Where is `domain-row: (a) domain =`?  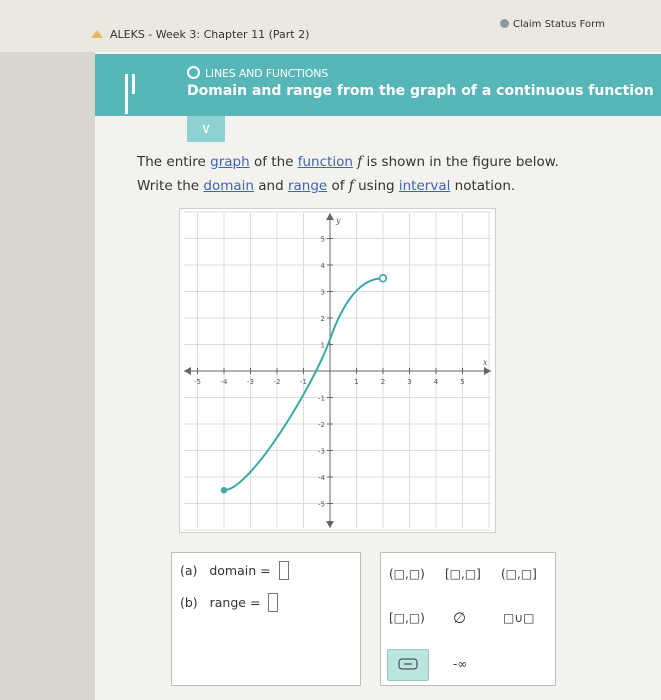
domain-row: (a) domain = is located at coordinates (234, 570).